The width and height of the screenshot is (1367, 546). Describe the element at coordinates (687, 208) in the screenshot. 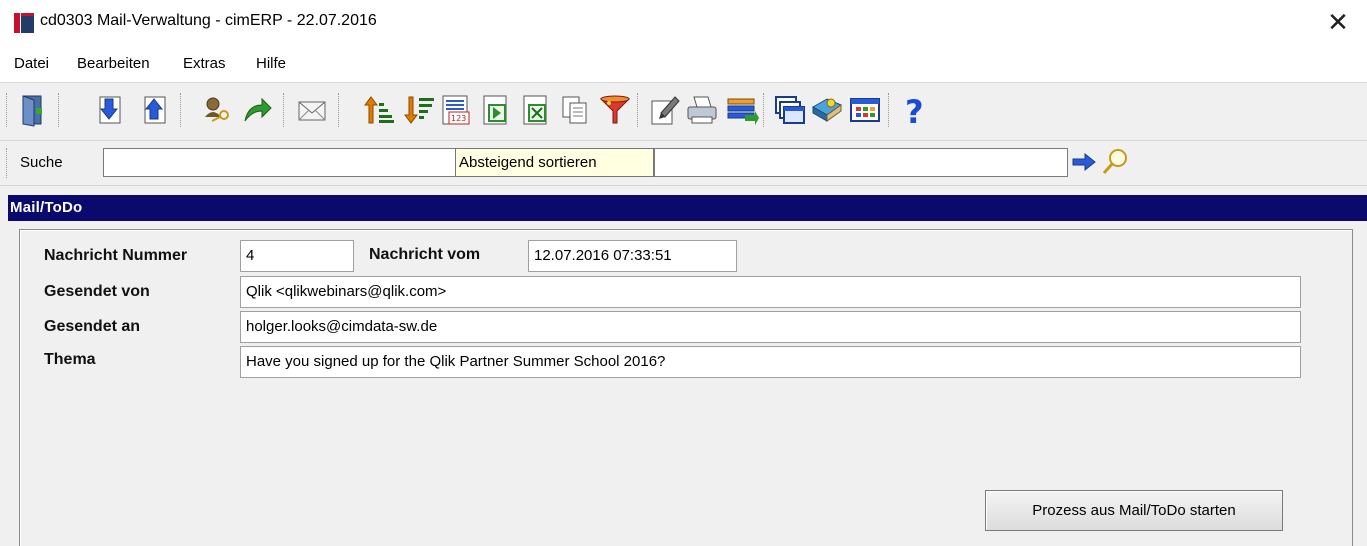

I see `section-header: Mail/ToDo` at that location.